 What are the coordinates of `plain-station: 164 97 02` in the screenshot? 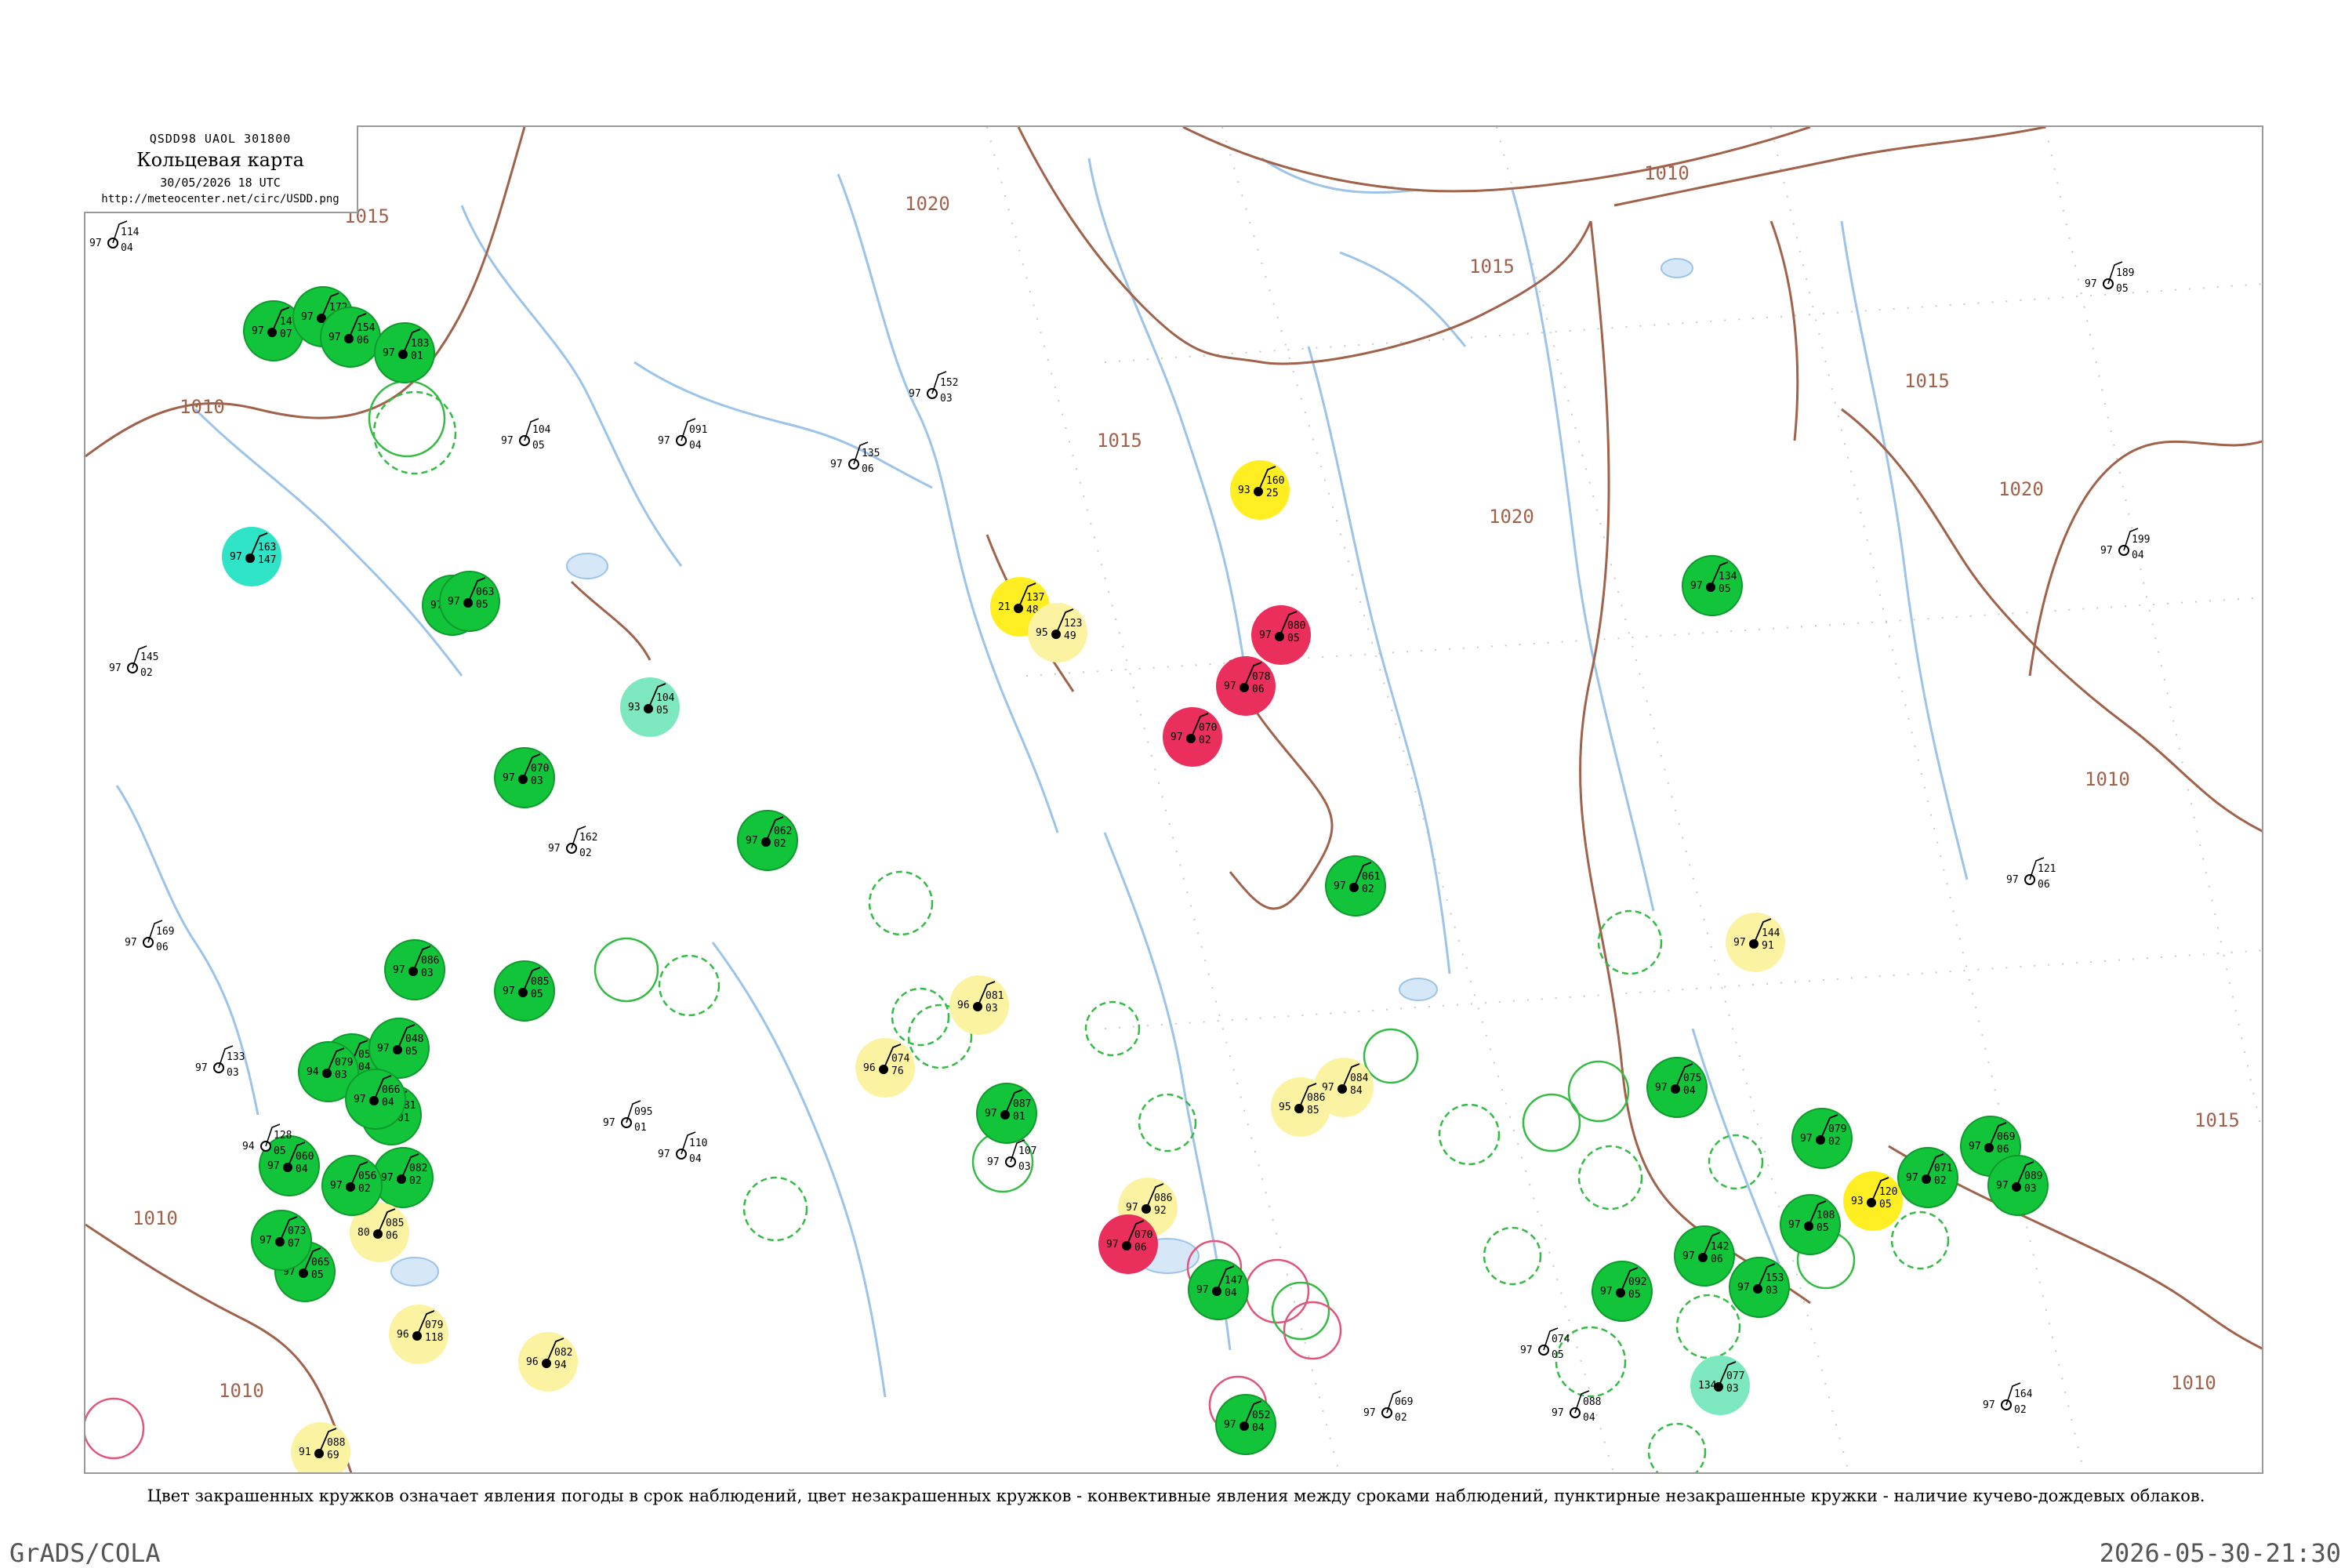 It's located at (2008, 1399).